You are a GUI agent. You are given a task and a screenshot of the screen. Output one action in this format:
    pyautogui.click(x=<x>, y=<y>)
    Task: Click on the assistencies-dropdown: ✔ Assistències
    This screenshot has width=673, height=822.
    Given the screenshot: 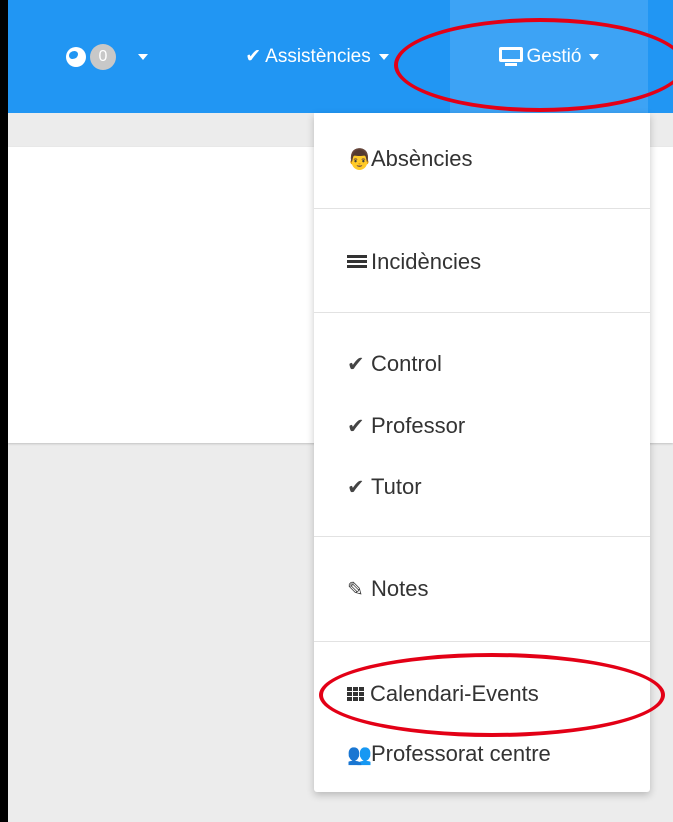 What is the action you would take?
    pyautogui.click(x=317, y=56)
    